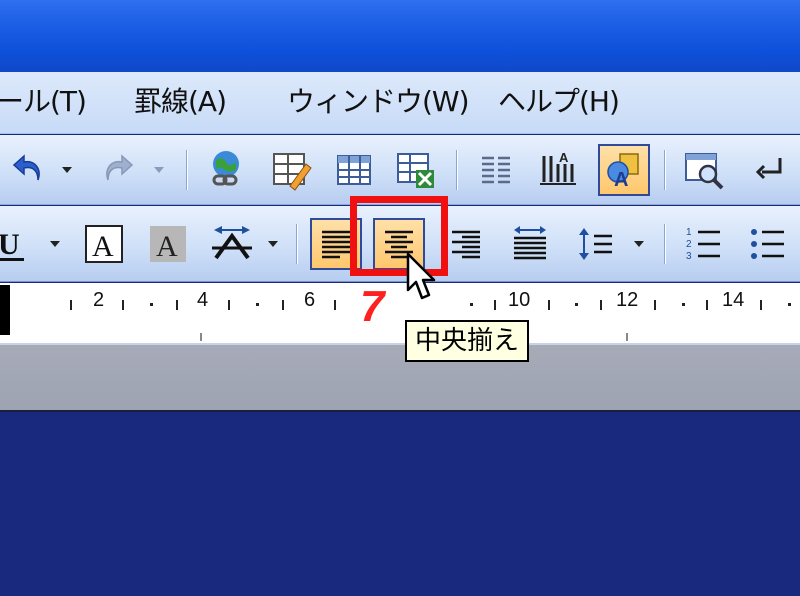 Image resolution: width=800 pixels, height=596 pixels. What do you see at coordinates (378, 102) in the screenshot?
I see `menu-window: ウィンドウ(W)` at bounding box center [378, 102].